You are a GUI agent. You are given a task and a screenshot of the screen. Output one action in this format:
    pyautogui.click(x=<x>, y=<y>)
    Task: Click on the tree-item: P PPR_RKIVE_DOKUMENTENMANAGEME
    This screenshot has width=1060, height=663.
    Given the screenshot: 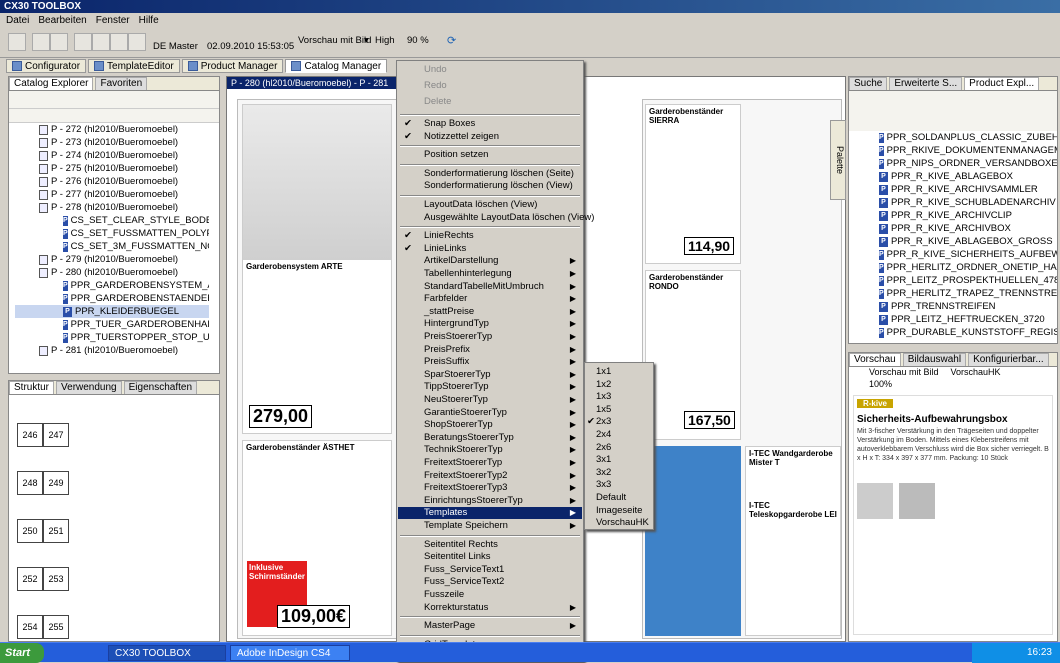 What is the action you would take?
    pyautogui.click(x=968, y=150)
    